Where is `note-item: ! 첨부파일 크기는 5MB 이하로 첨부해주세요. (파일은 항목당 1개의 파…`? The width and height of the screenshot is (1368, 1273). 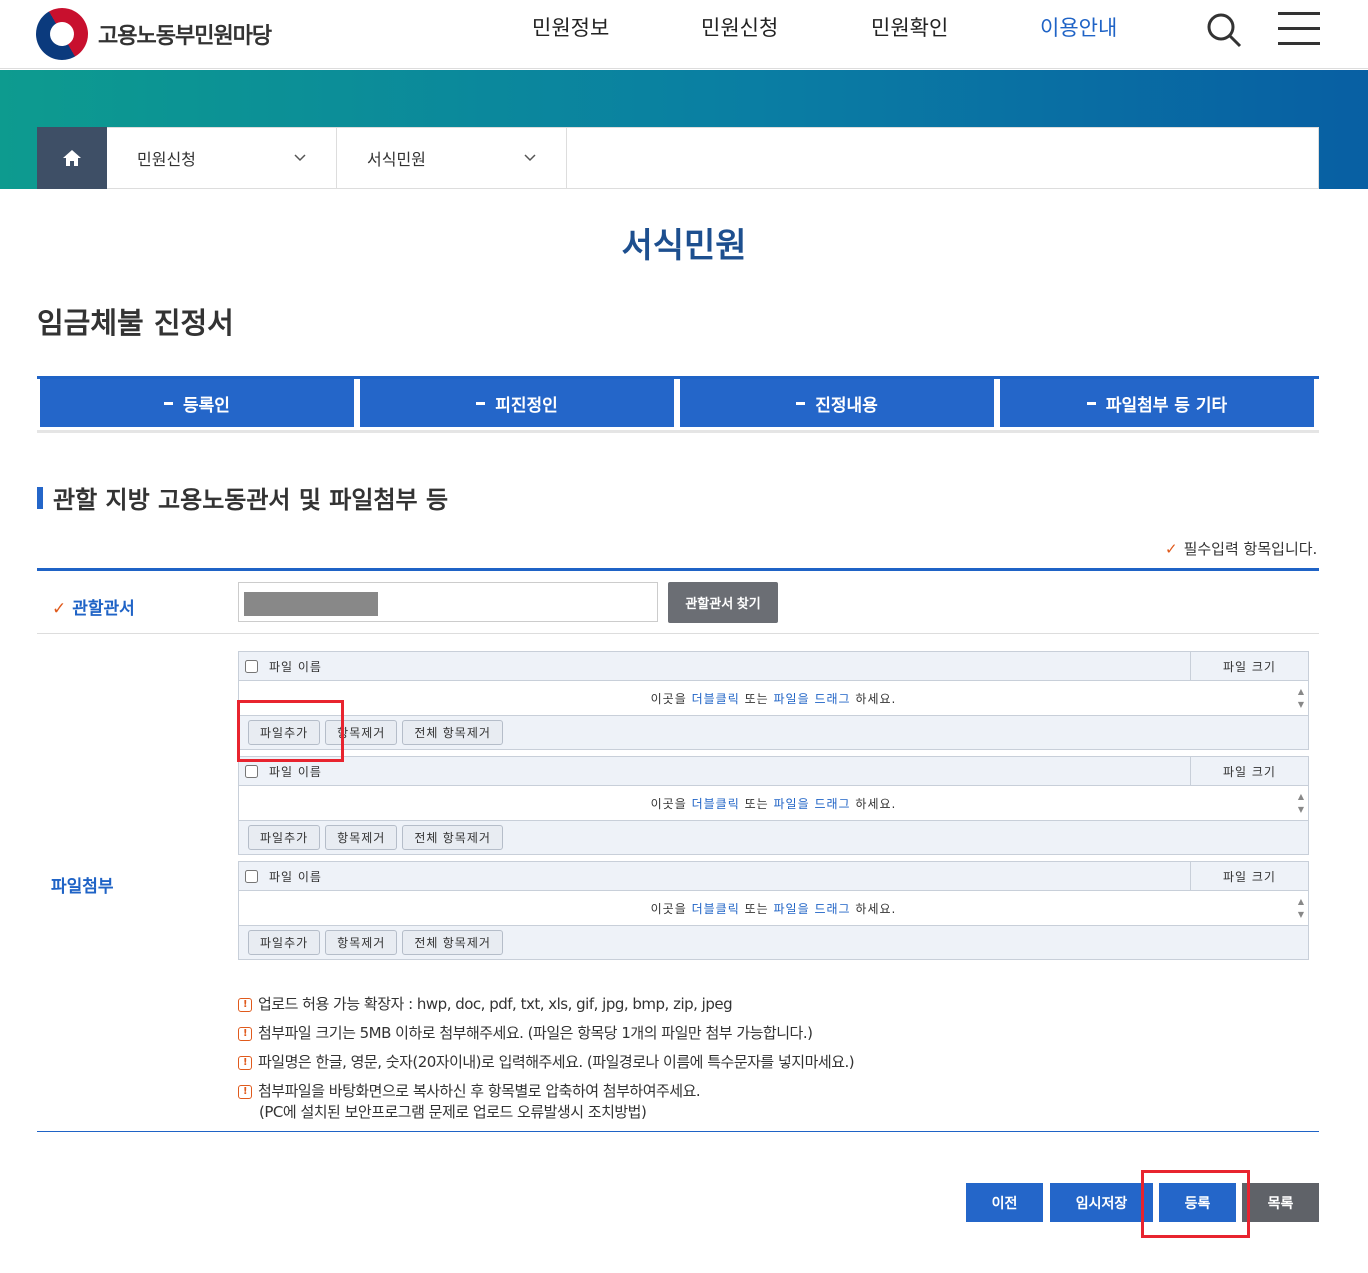
note-item: ! 첨부파일 크기는 5MB 이하로 첨부해주세요. (파일은 항목당 1개의 파… is located at coordinates (546, 1033).